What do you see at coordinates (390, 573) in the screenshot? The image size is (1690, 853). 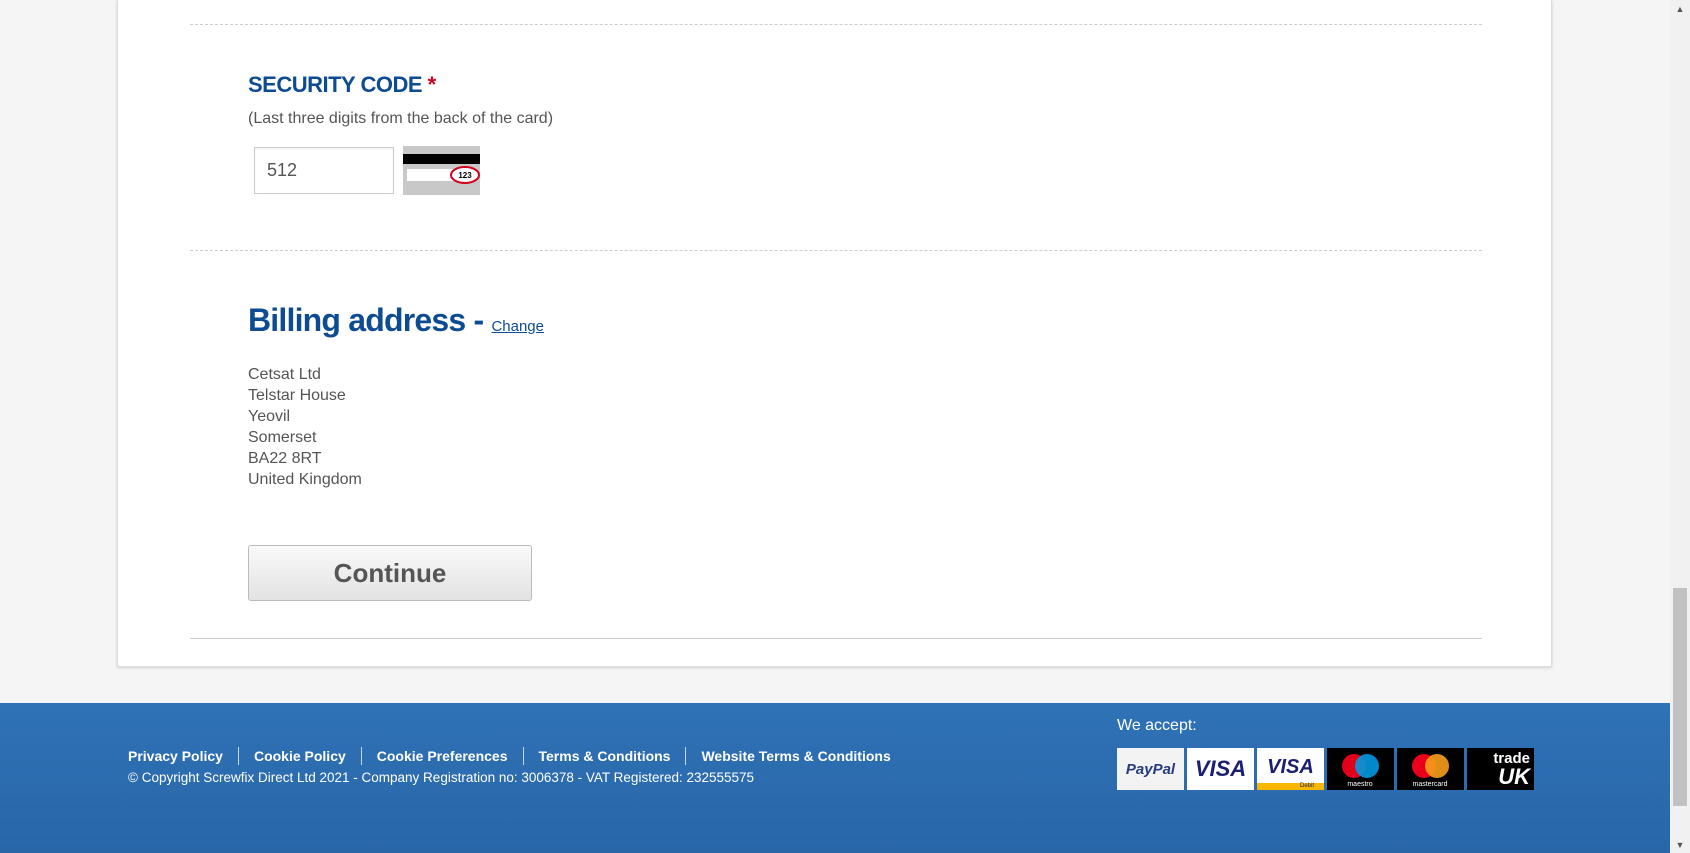 I see `continue-button: Continue` at bounding box center [390, 573].